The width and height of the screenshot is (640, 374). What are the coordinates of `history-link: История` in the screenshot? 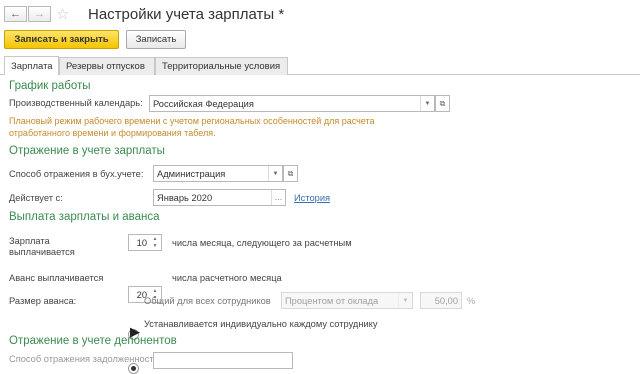 It's located at (312, 198).